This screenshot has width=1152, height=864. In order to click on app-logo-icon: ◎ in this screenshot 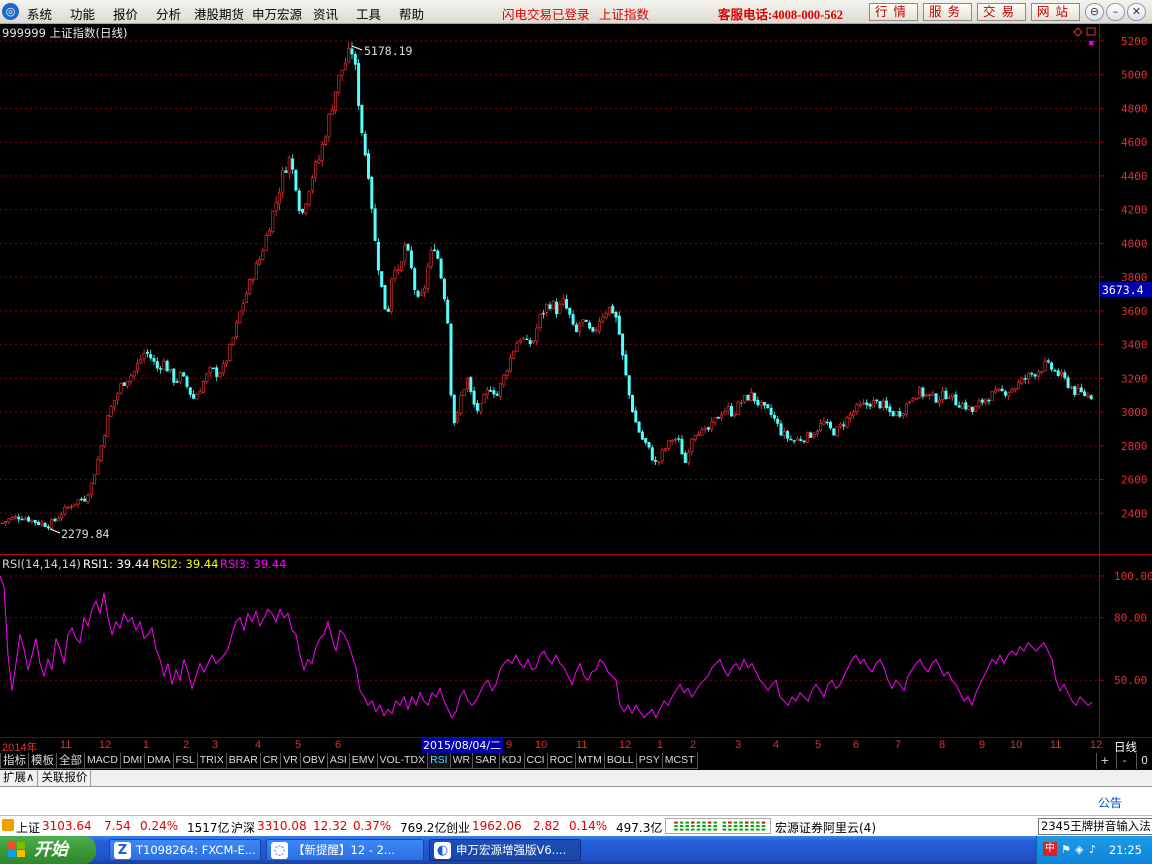, I will do `click(10, 11)`.